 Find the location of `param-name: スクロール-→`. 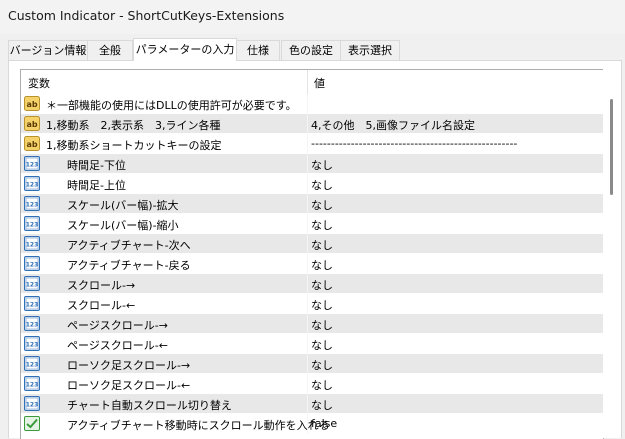

param-name: スクロール-→ is located at coordinates (101, 285).